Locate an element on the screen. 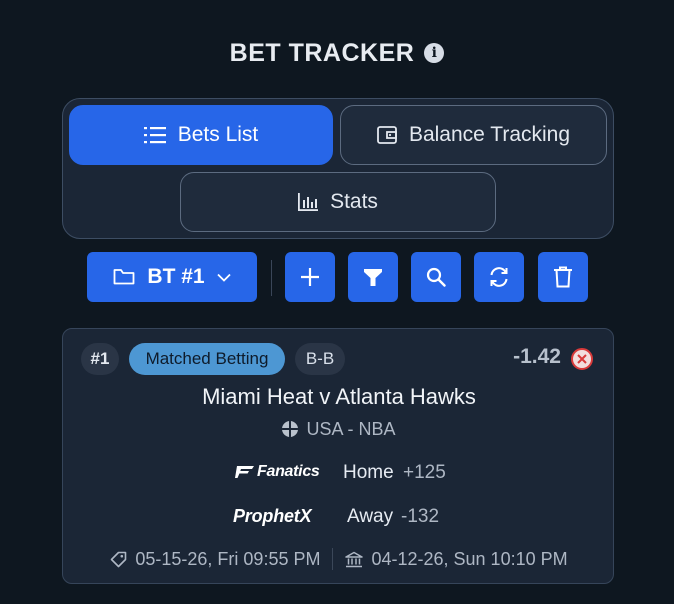  delete-button is located at coordinates (563, 277).